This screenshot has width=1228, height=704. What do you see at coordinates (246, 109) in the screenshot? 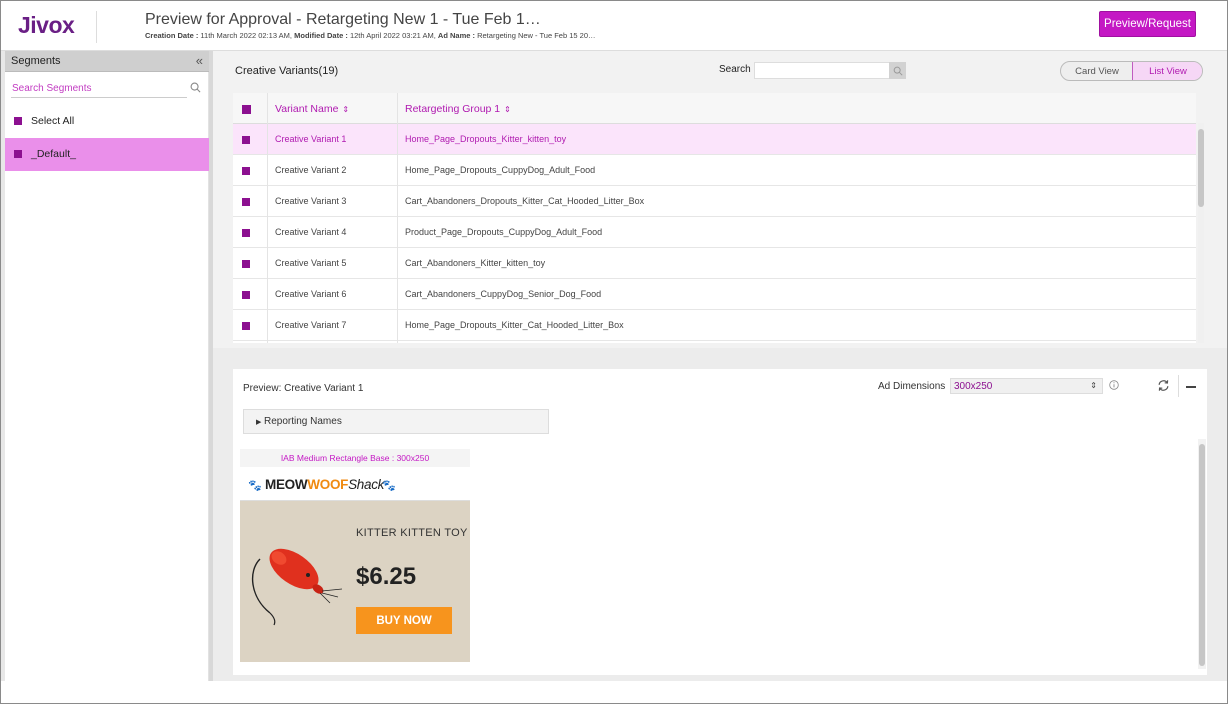
I see `select-all-checkbox` at bounding box center [246, 109].